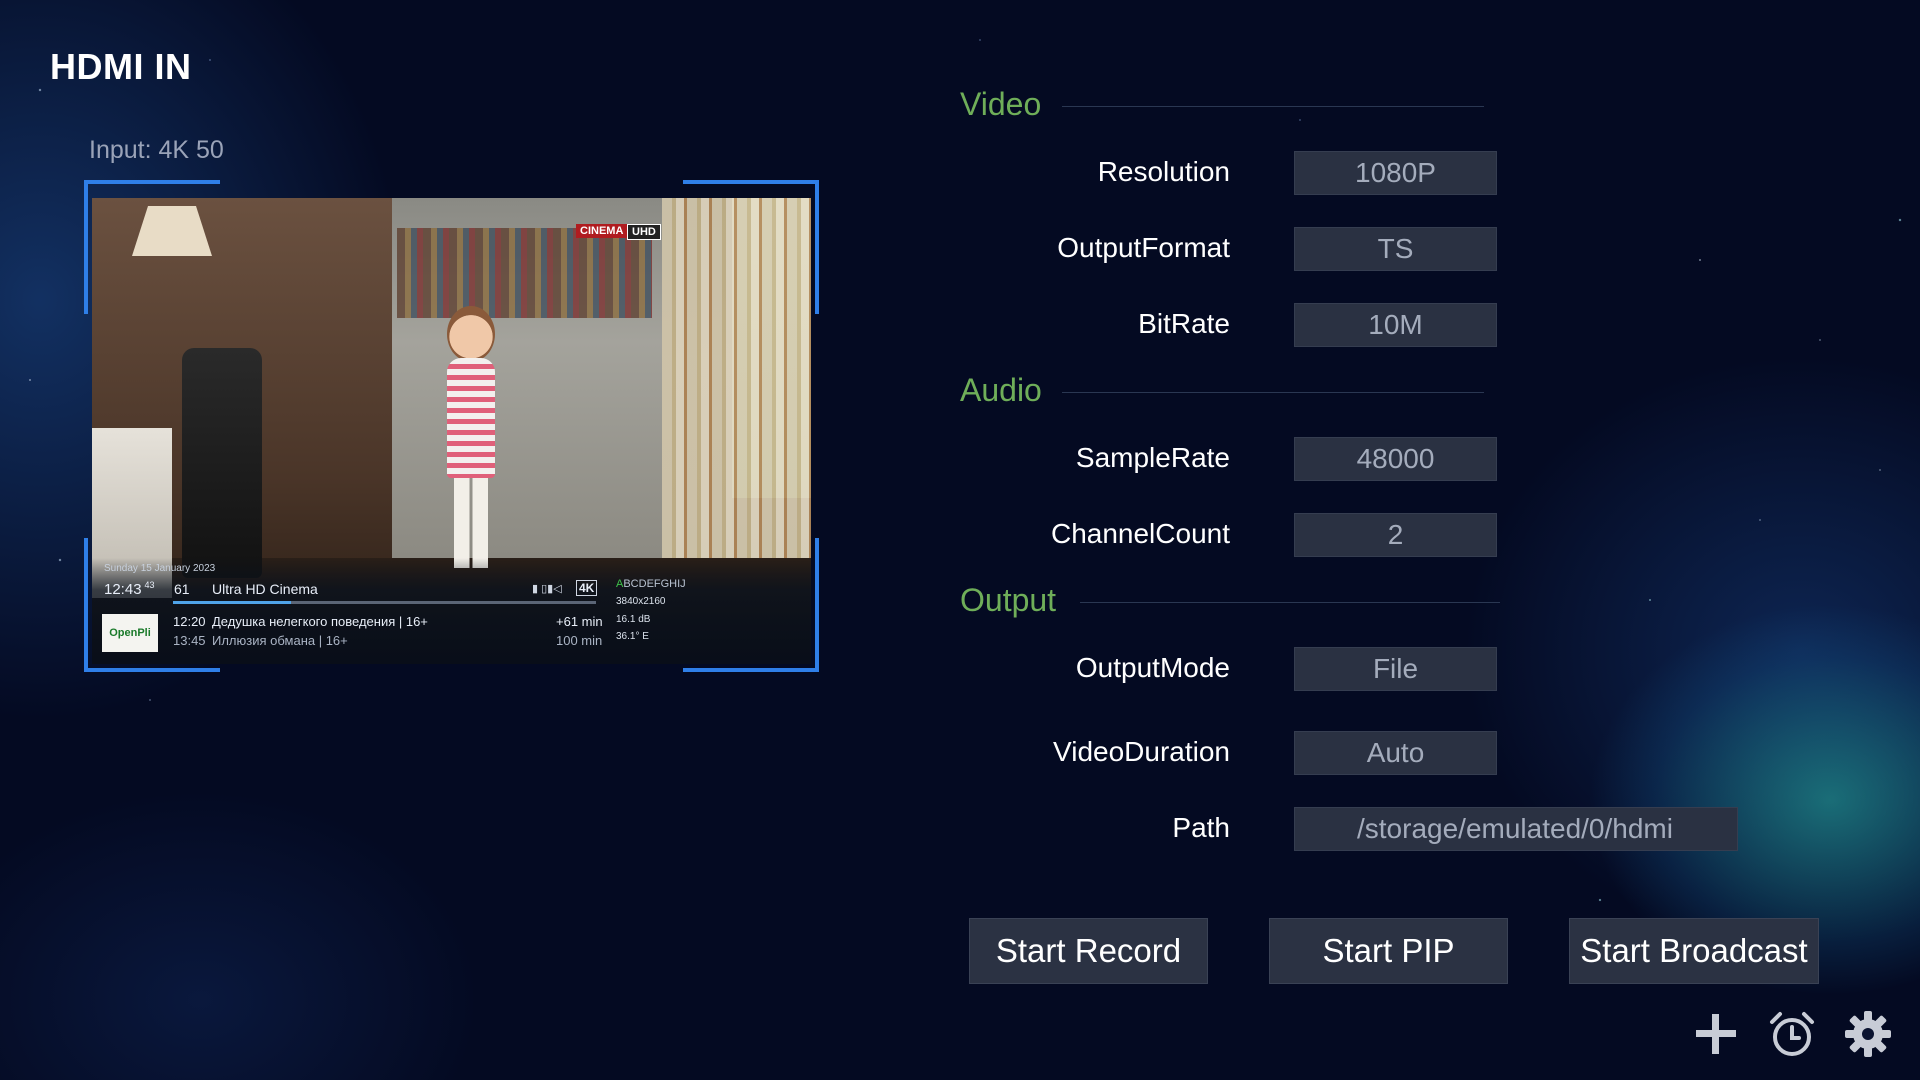 The height and width of the screenshot is (1080, 1920). I want to click on resolution-select: 1080P, so click(1395, 173).